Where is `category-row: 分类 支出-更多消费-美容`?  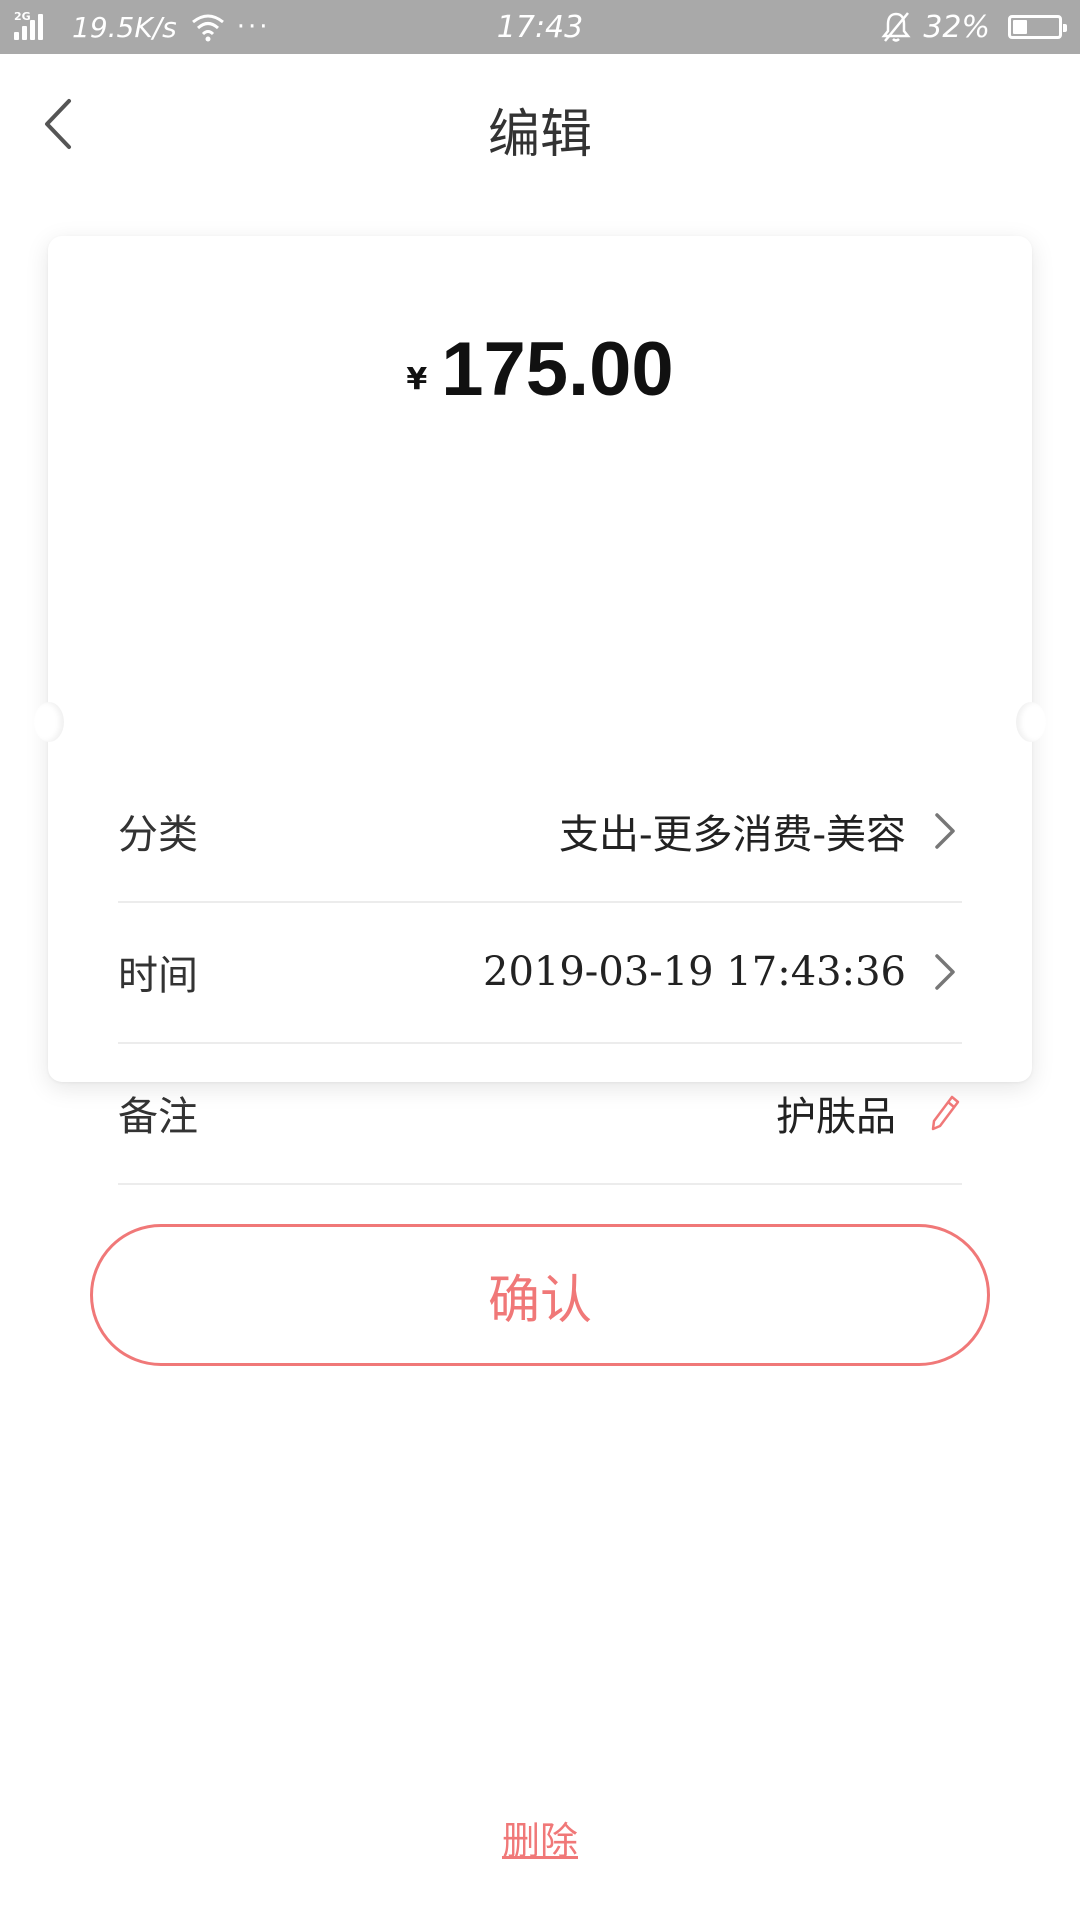 category-row: 分类 支出-更多消费-美容 is located at coordinates (540, 831).